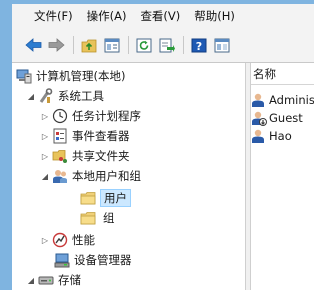 This screenshot has height=290, width=320. I want to click on tree-label-selected: 用户, so click(115, 198).